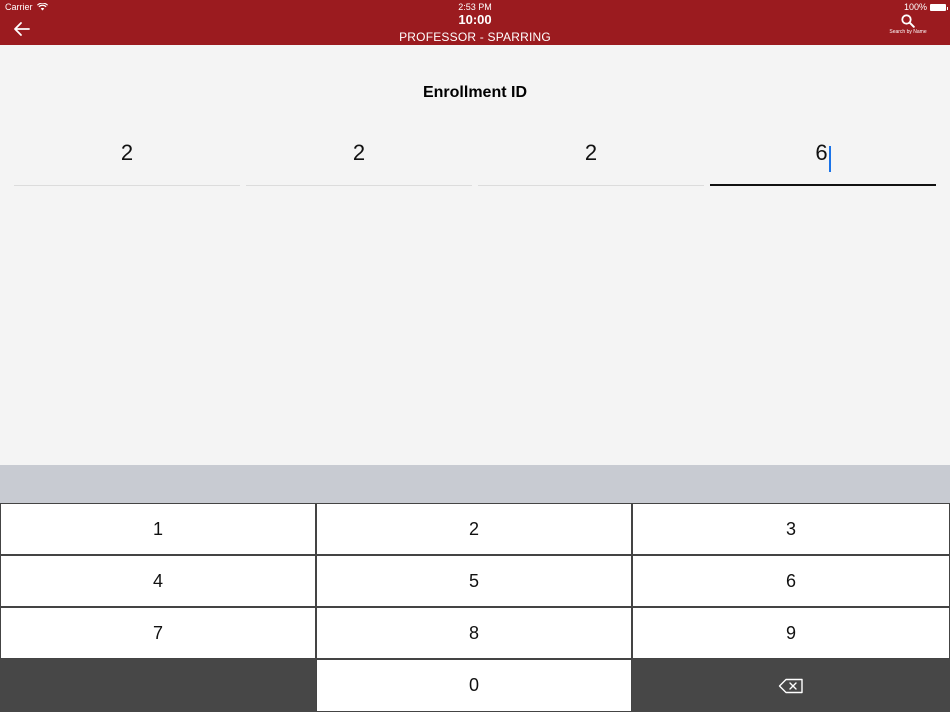  What do you see at coordinates (791, 529) in the screenshot?
I see `key-3: 3` at bounding box center [791, 529].